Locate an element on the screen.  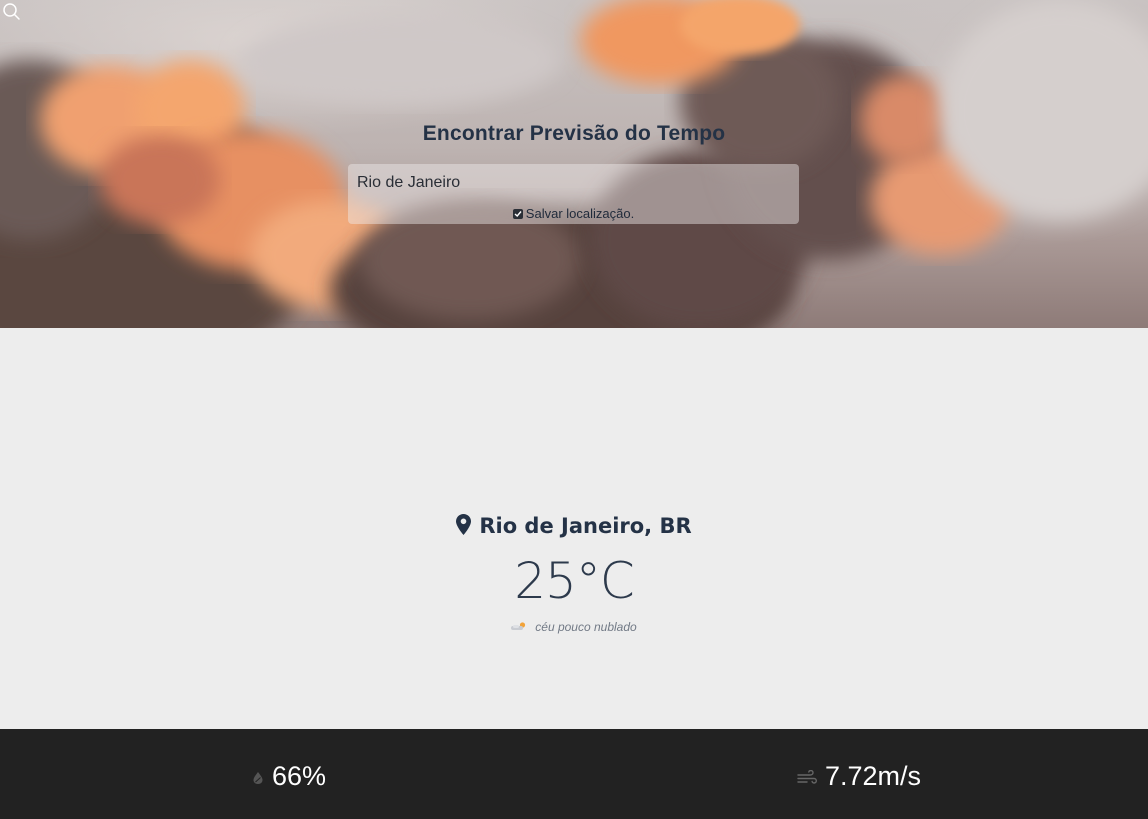
save-location-row: Salvar localização. is located at coordinates (573, 213).